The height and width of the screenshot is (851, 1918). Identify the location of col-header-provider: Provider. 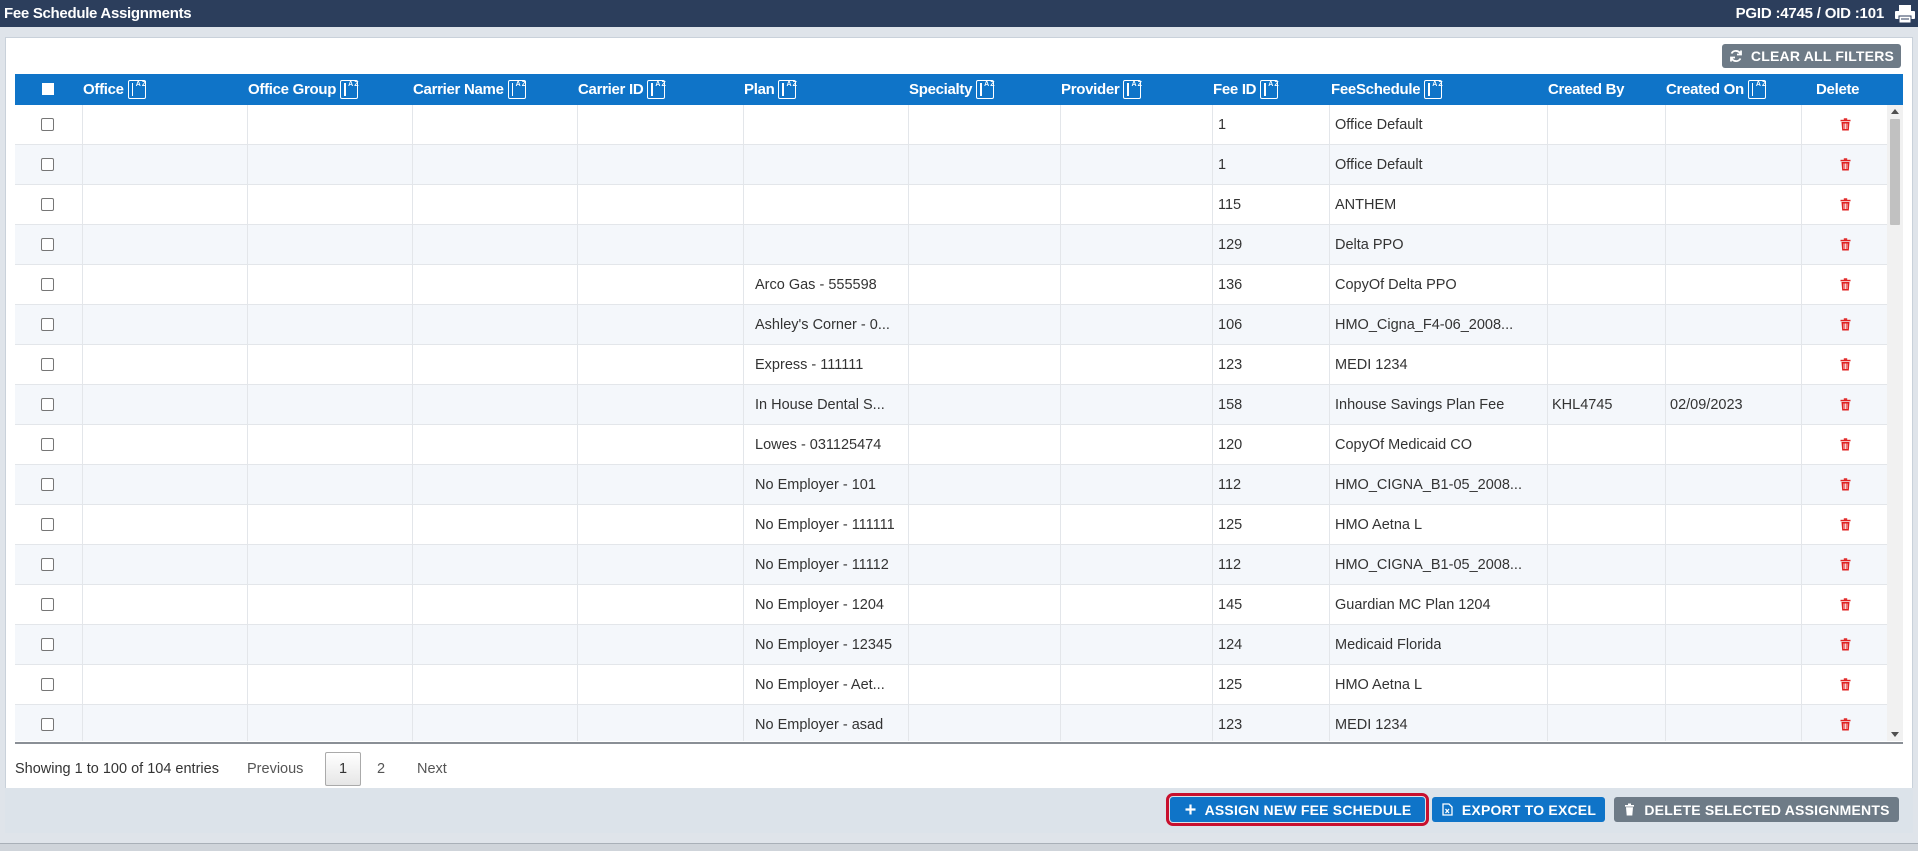
(1101, 89).